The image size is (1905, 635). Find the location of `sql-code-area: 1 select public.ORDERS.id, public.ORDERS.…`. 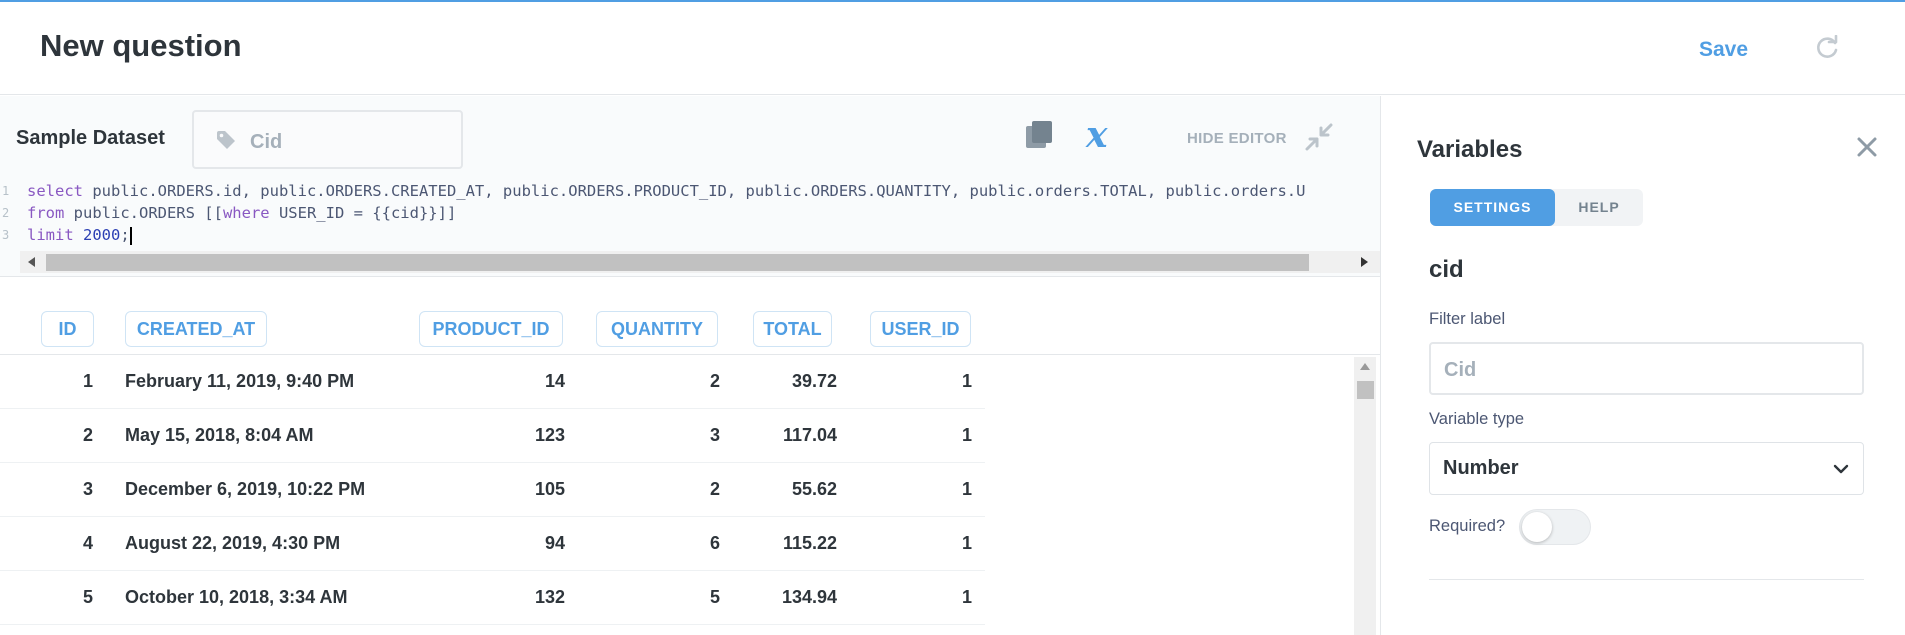

sql-code-area: 1 select public.ORDERS.id, public.ORDERS.… is located at coordinates (690, 215).